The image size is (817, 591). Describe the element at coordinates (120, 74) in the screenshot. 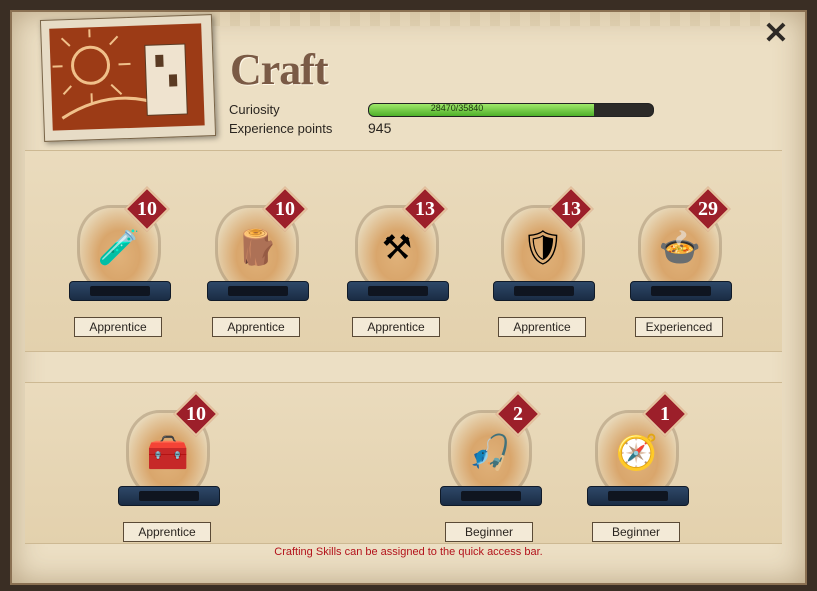

I see `sun-emblem-icon` at that location.